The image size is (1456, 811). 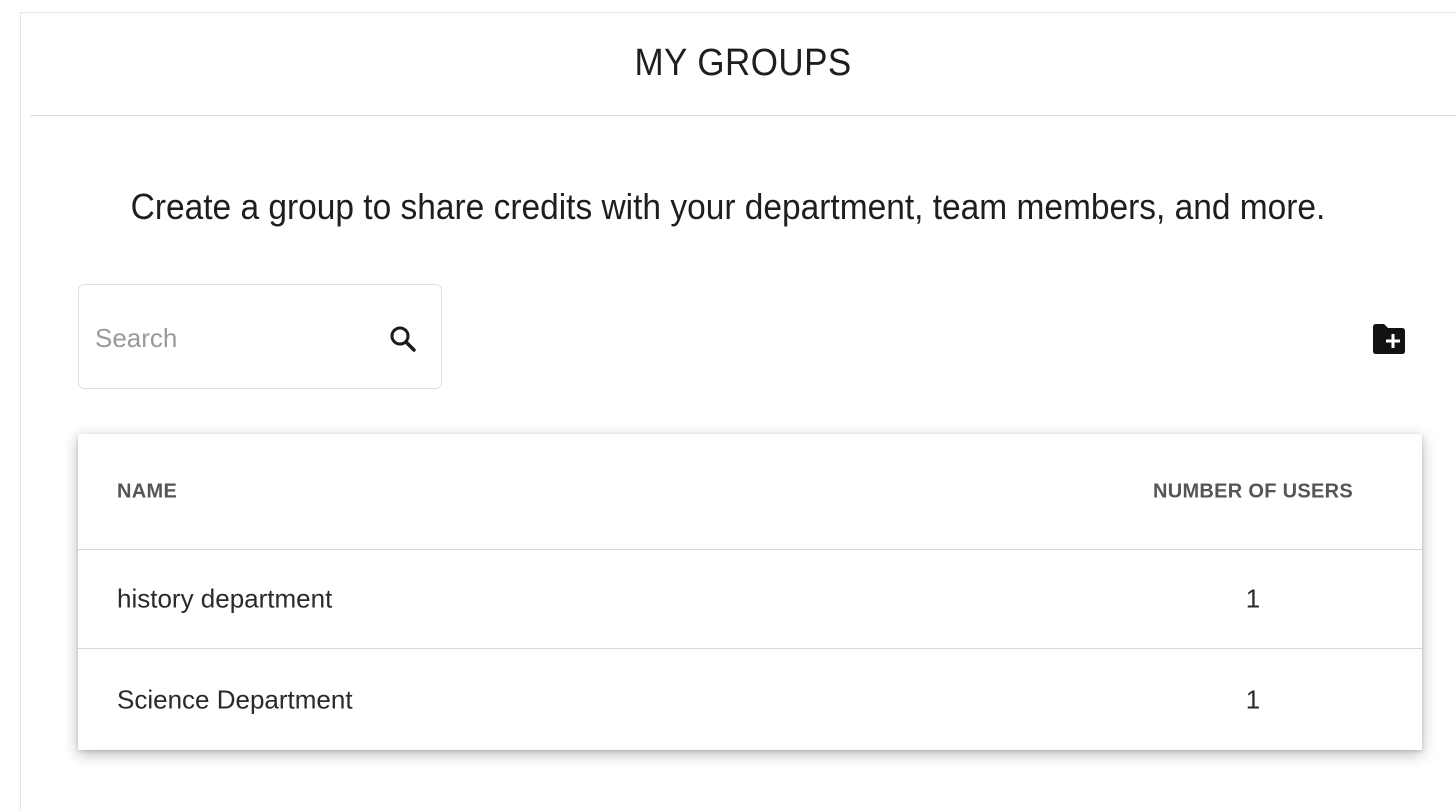 I want to click on table-row: history department 1, so click(x=750, y=599).